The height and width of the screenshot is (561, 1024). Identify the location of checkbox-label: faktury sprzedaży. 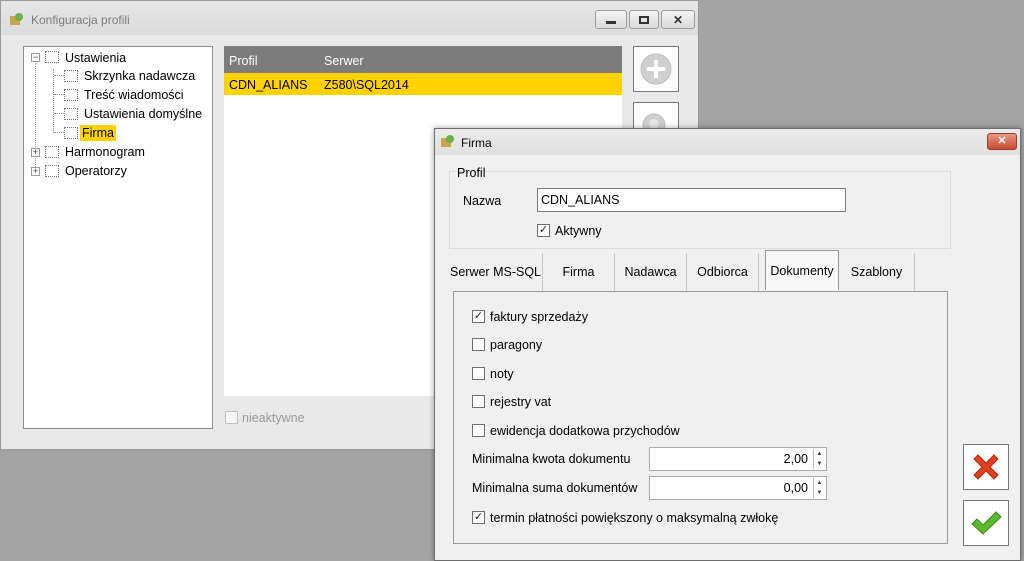
(539, 317).